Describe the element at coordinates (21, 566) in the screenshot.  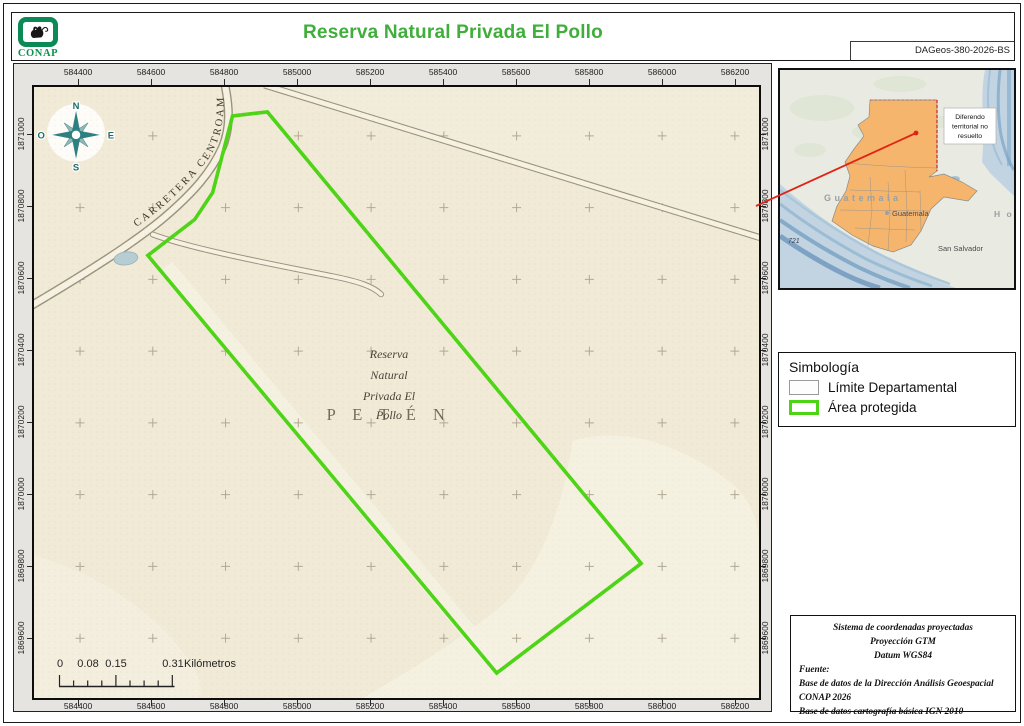
I see `grid-label-y-left: 1869800` at that location.